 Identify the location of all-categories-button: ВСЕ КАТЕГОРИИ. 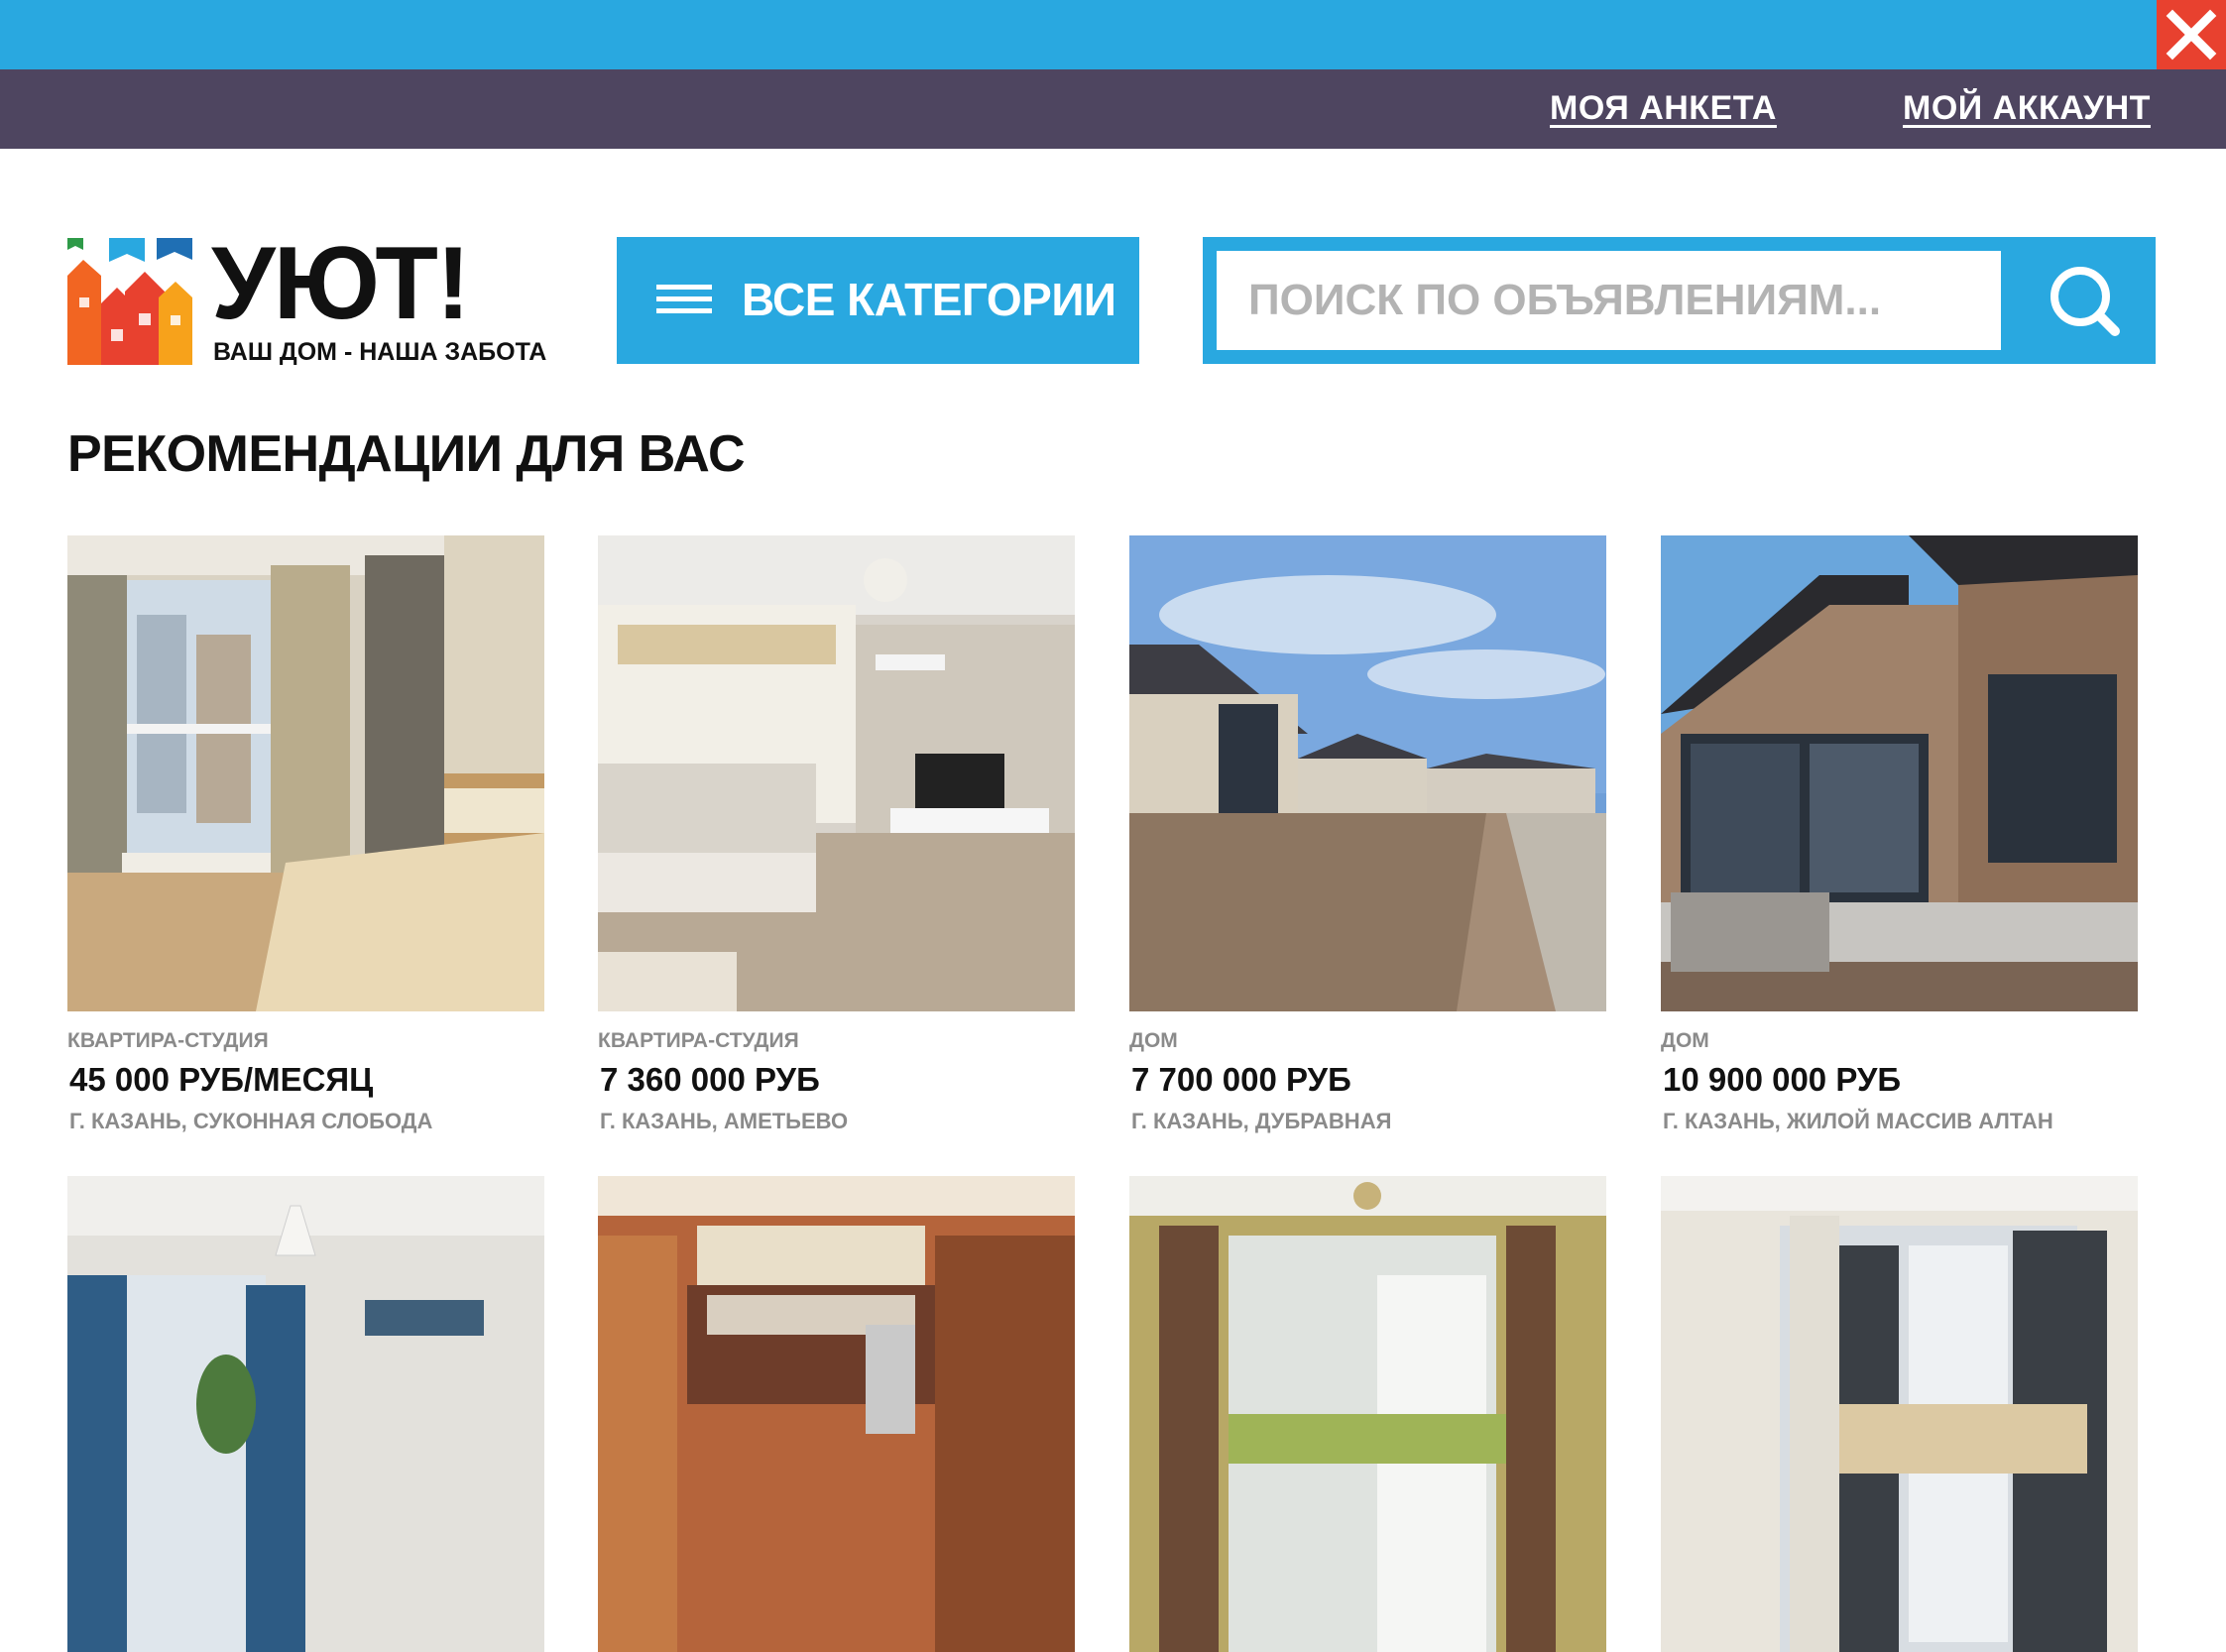
(878, 300).